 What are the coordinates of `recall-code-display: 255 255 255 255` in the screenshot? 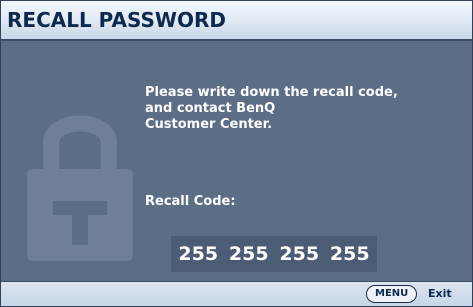 It's located at (274, 254).